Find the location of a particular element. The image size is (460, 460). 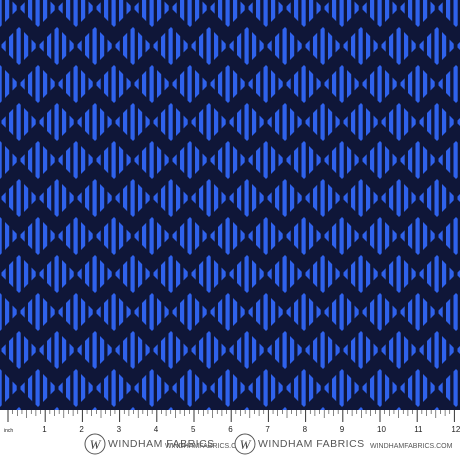

brand-name-right: WINDHAM FABRICS is located at coordinates (311, 444).